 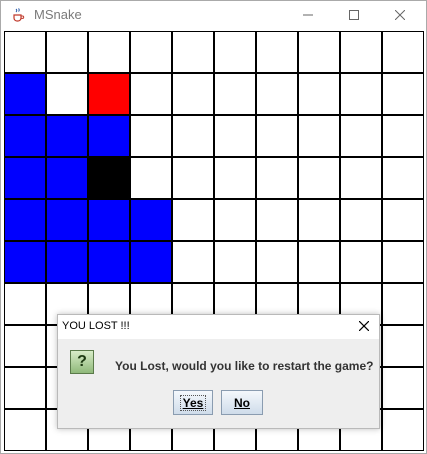 I want to click on maximize-button, so click(x=354, y=15).